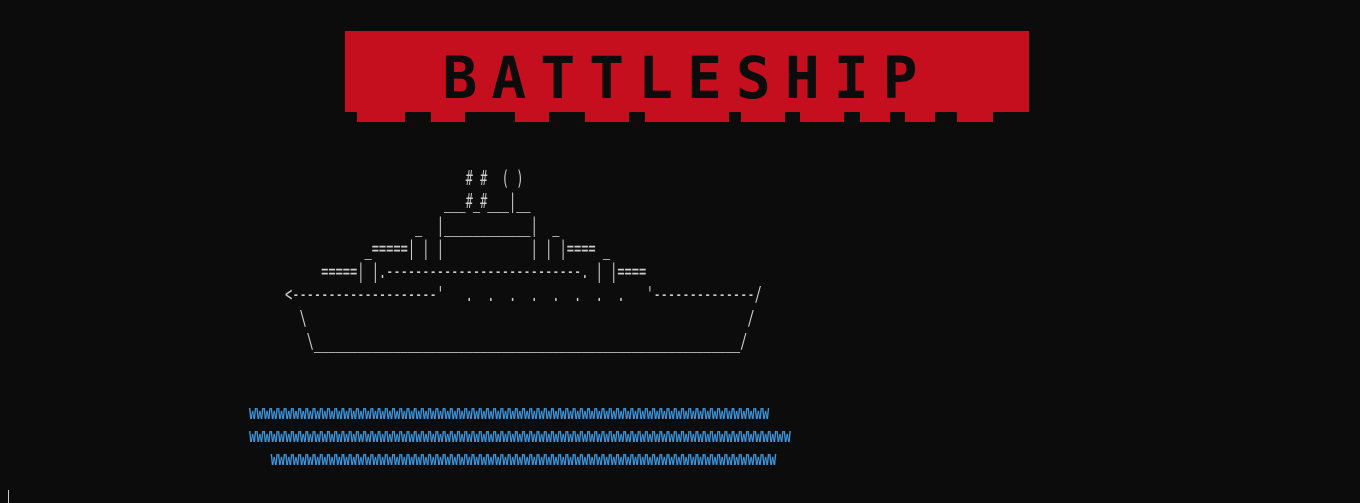 The width and height of the screenshot is (1360, 503). What do you see at coordinates (8, 496) in the screenshot?
I see `text-cursor` at bounding box center [8, 496].